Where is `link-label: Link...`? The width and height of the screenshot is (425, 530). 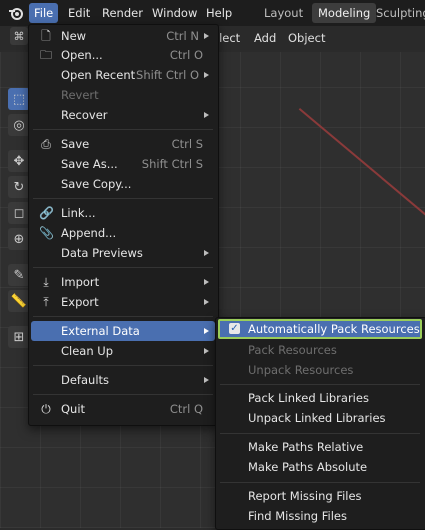
link-label: Link... is located at coordinates (78, 213).